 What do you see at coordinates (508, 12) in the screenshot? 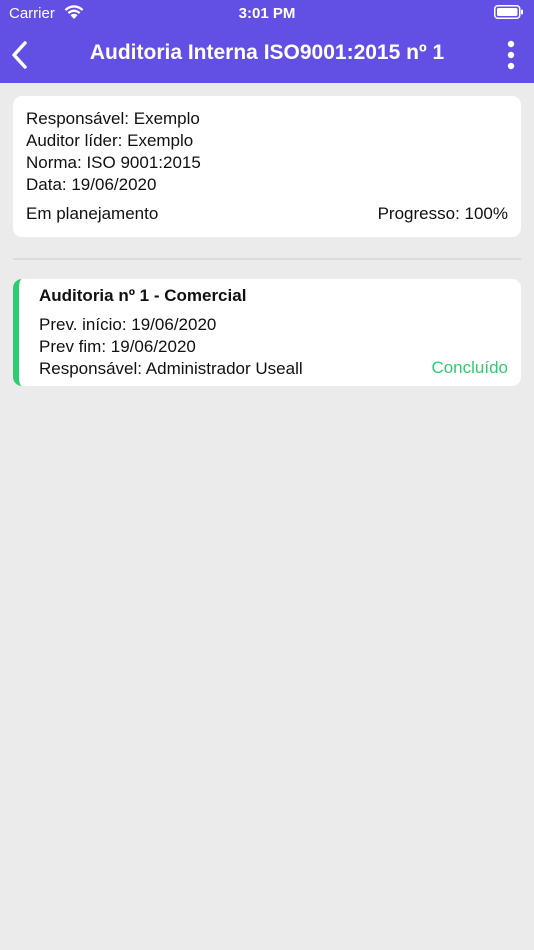
I see `battery-icon` at bounding box center [508, 12].